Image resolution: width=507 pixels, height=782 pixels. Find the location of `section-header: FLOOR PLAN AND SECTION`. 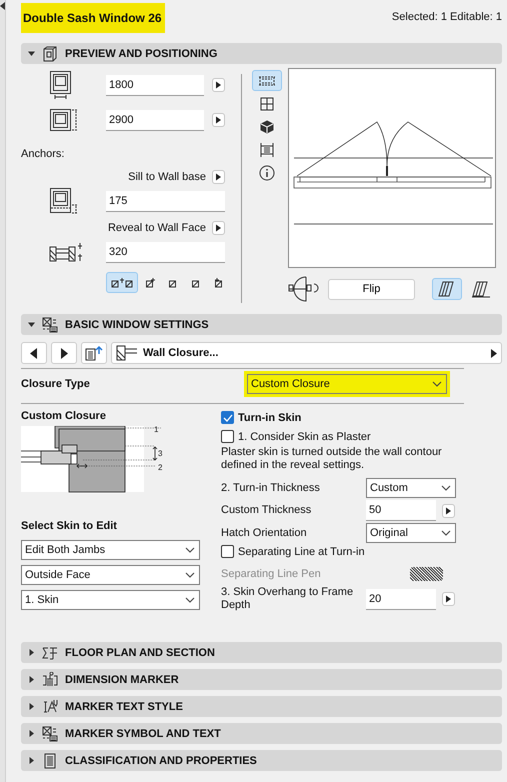

section-header: FLOOR PLAN AND SECTION is located at coordinates (261, 652).